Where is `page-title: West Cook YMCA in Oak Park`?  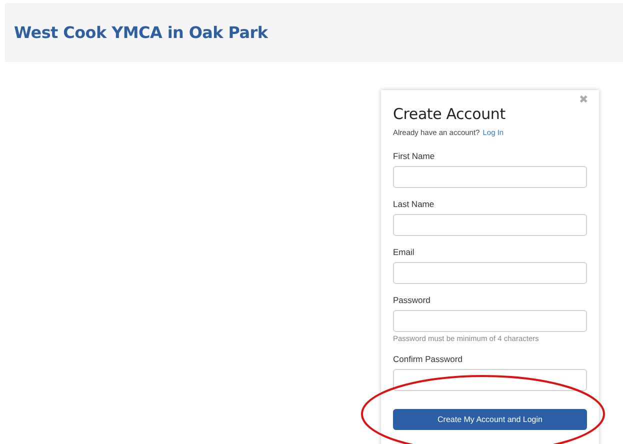 page-title: West Cook YMCA in Oak Park is located at coordinates (141, 32).